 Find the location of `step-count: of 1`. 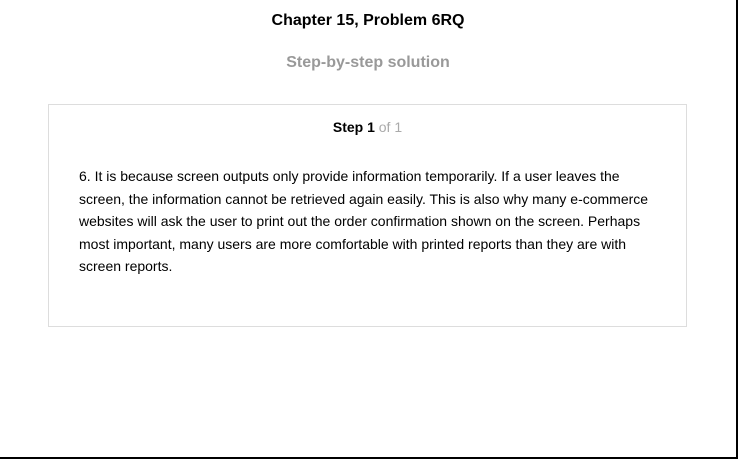

step-count: of 1 is located at coordinates (390, 127).